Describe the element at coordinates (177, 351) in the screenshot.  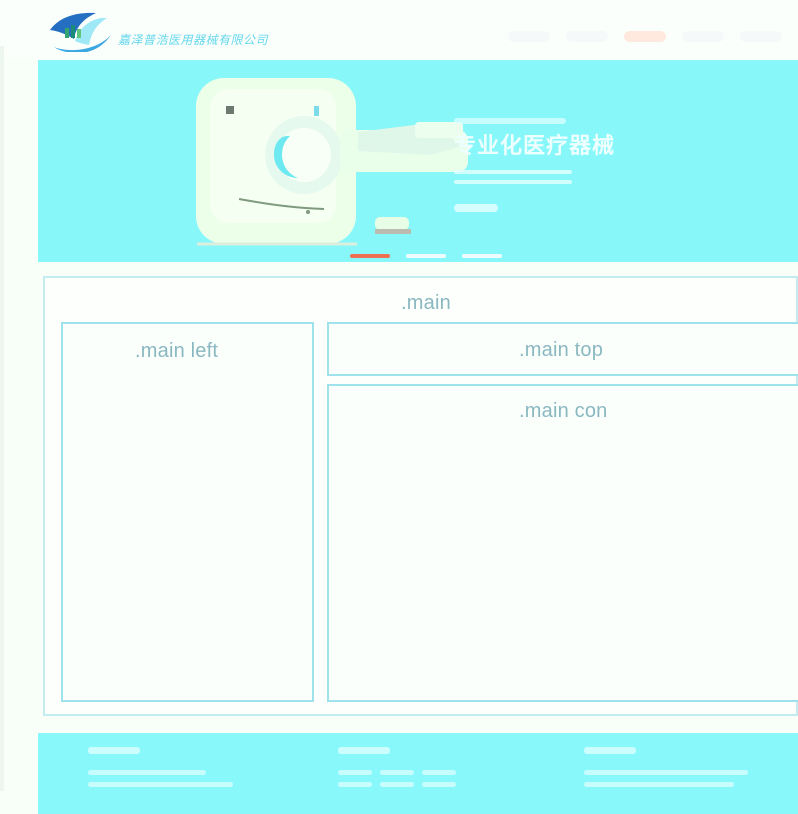
I see `main-left-label: .main left` at that location.